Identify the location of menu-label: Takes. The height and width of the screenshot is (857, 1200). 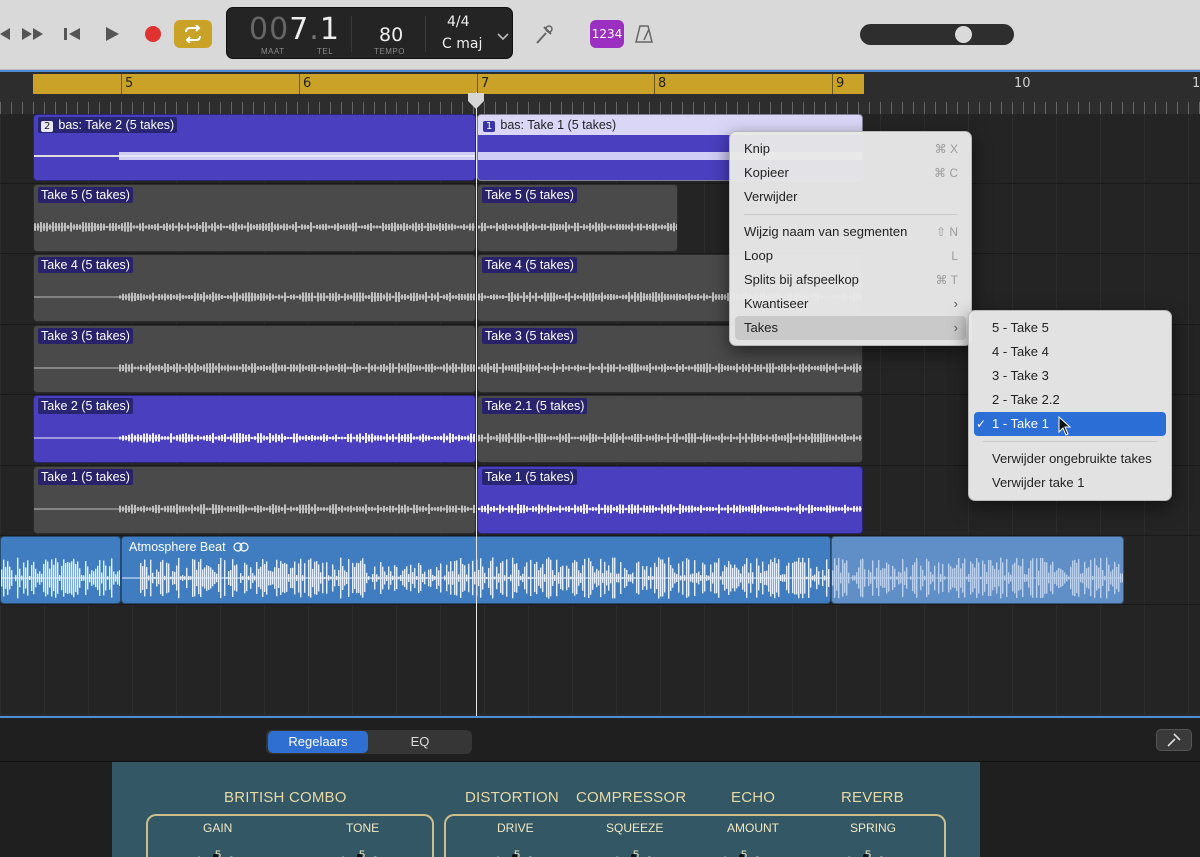
(761, 327).